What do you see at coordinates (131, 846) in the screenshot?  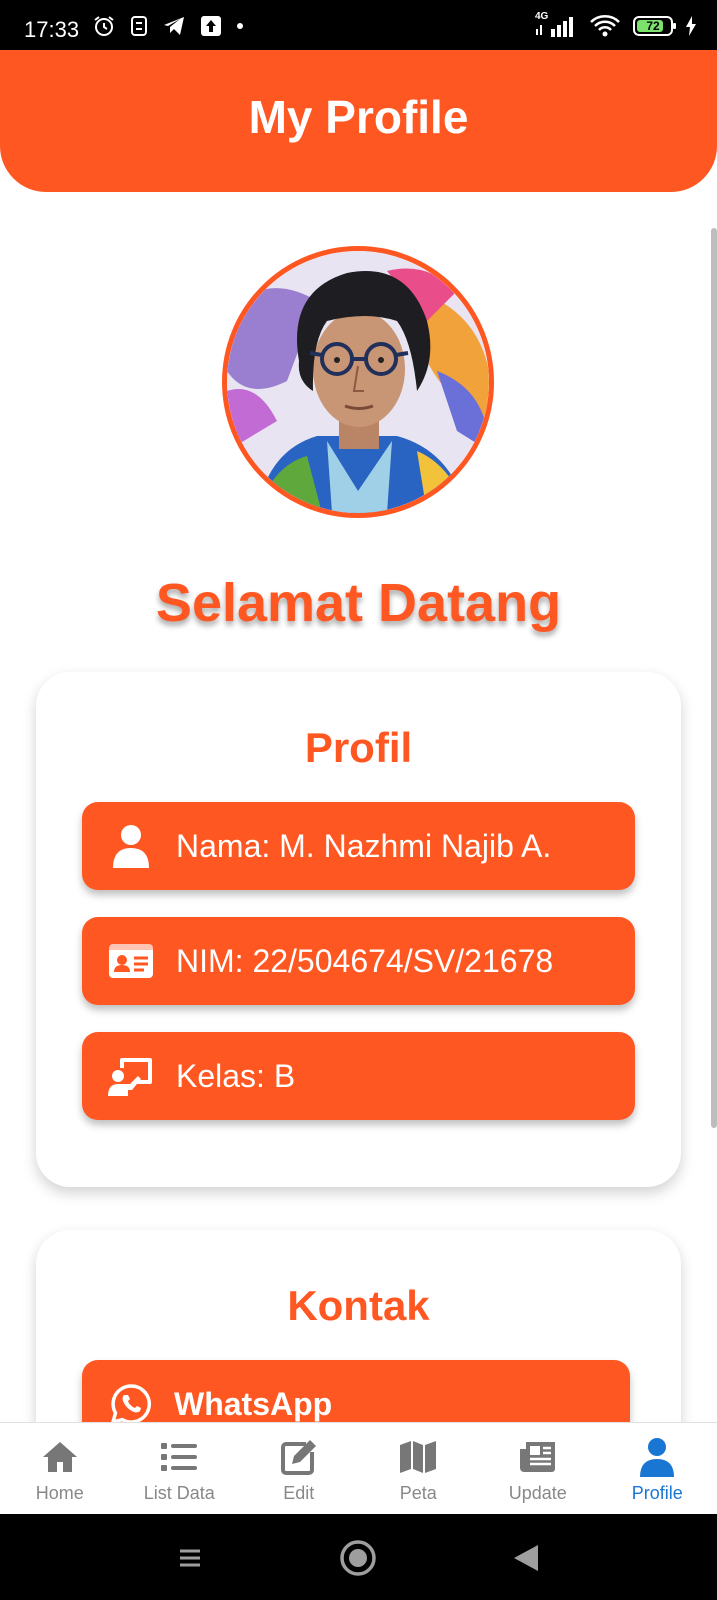 I see `person-icon` at bounding box center [131, 846].